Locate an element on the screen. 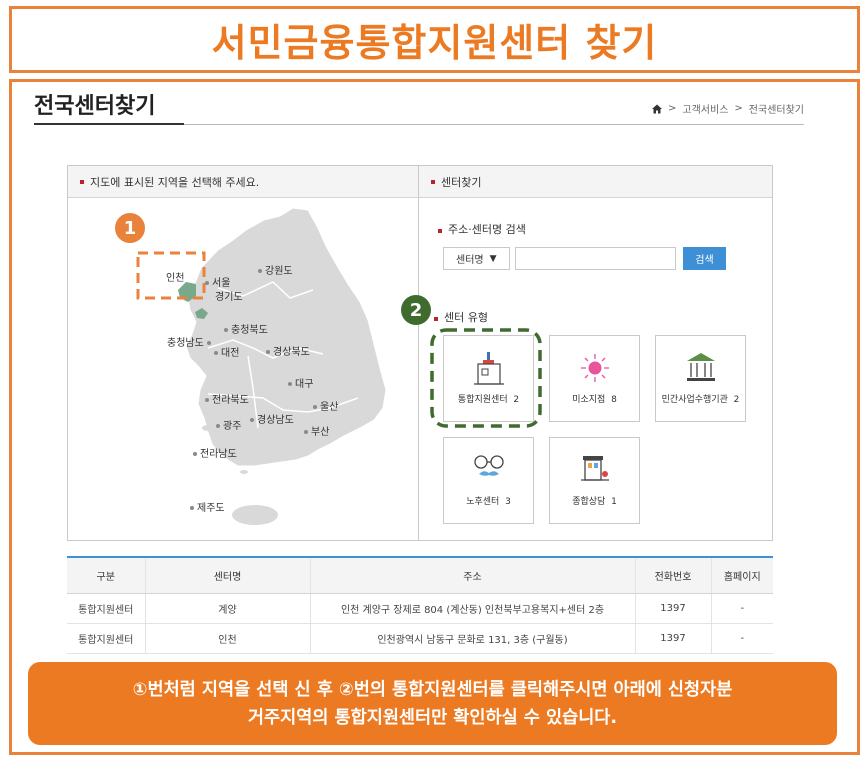 The image size is (866, 761). region-label-ulsan: 울산 is located at coordinates (325, 405).